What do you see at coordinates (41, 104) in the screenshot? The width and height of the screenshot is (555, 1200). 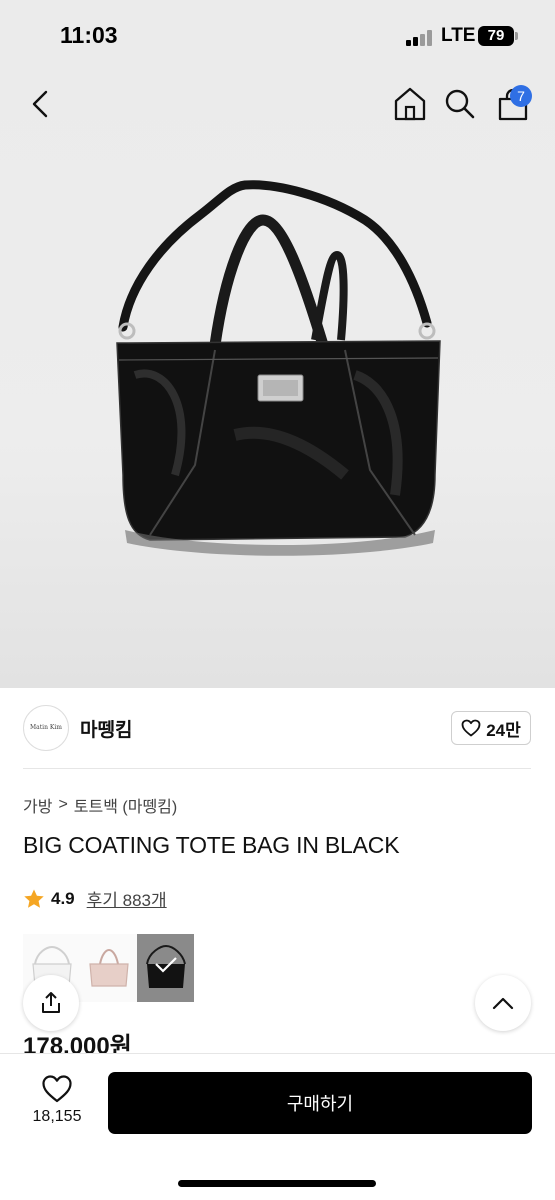 I see `back-icon` at bounding box center [41, 104].